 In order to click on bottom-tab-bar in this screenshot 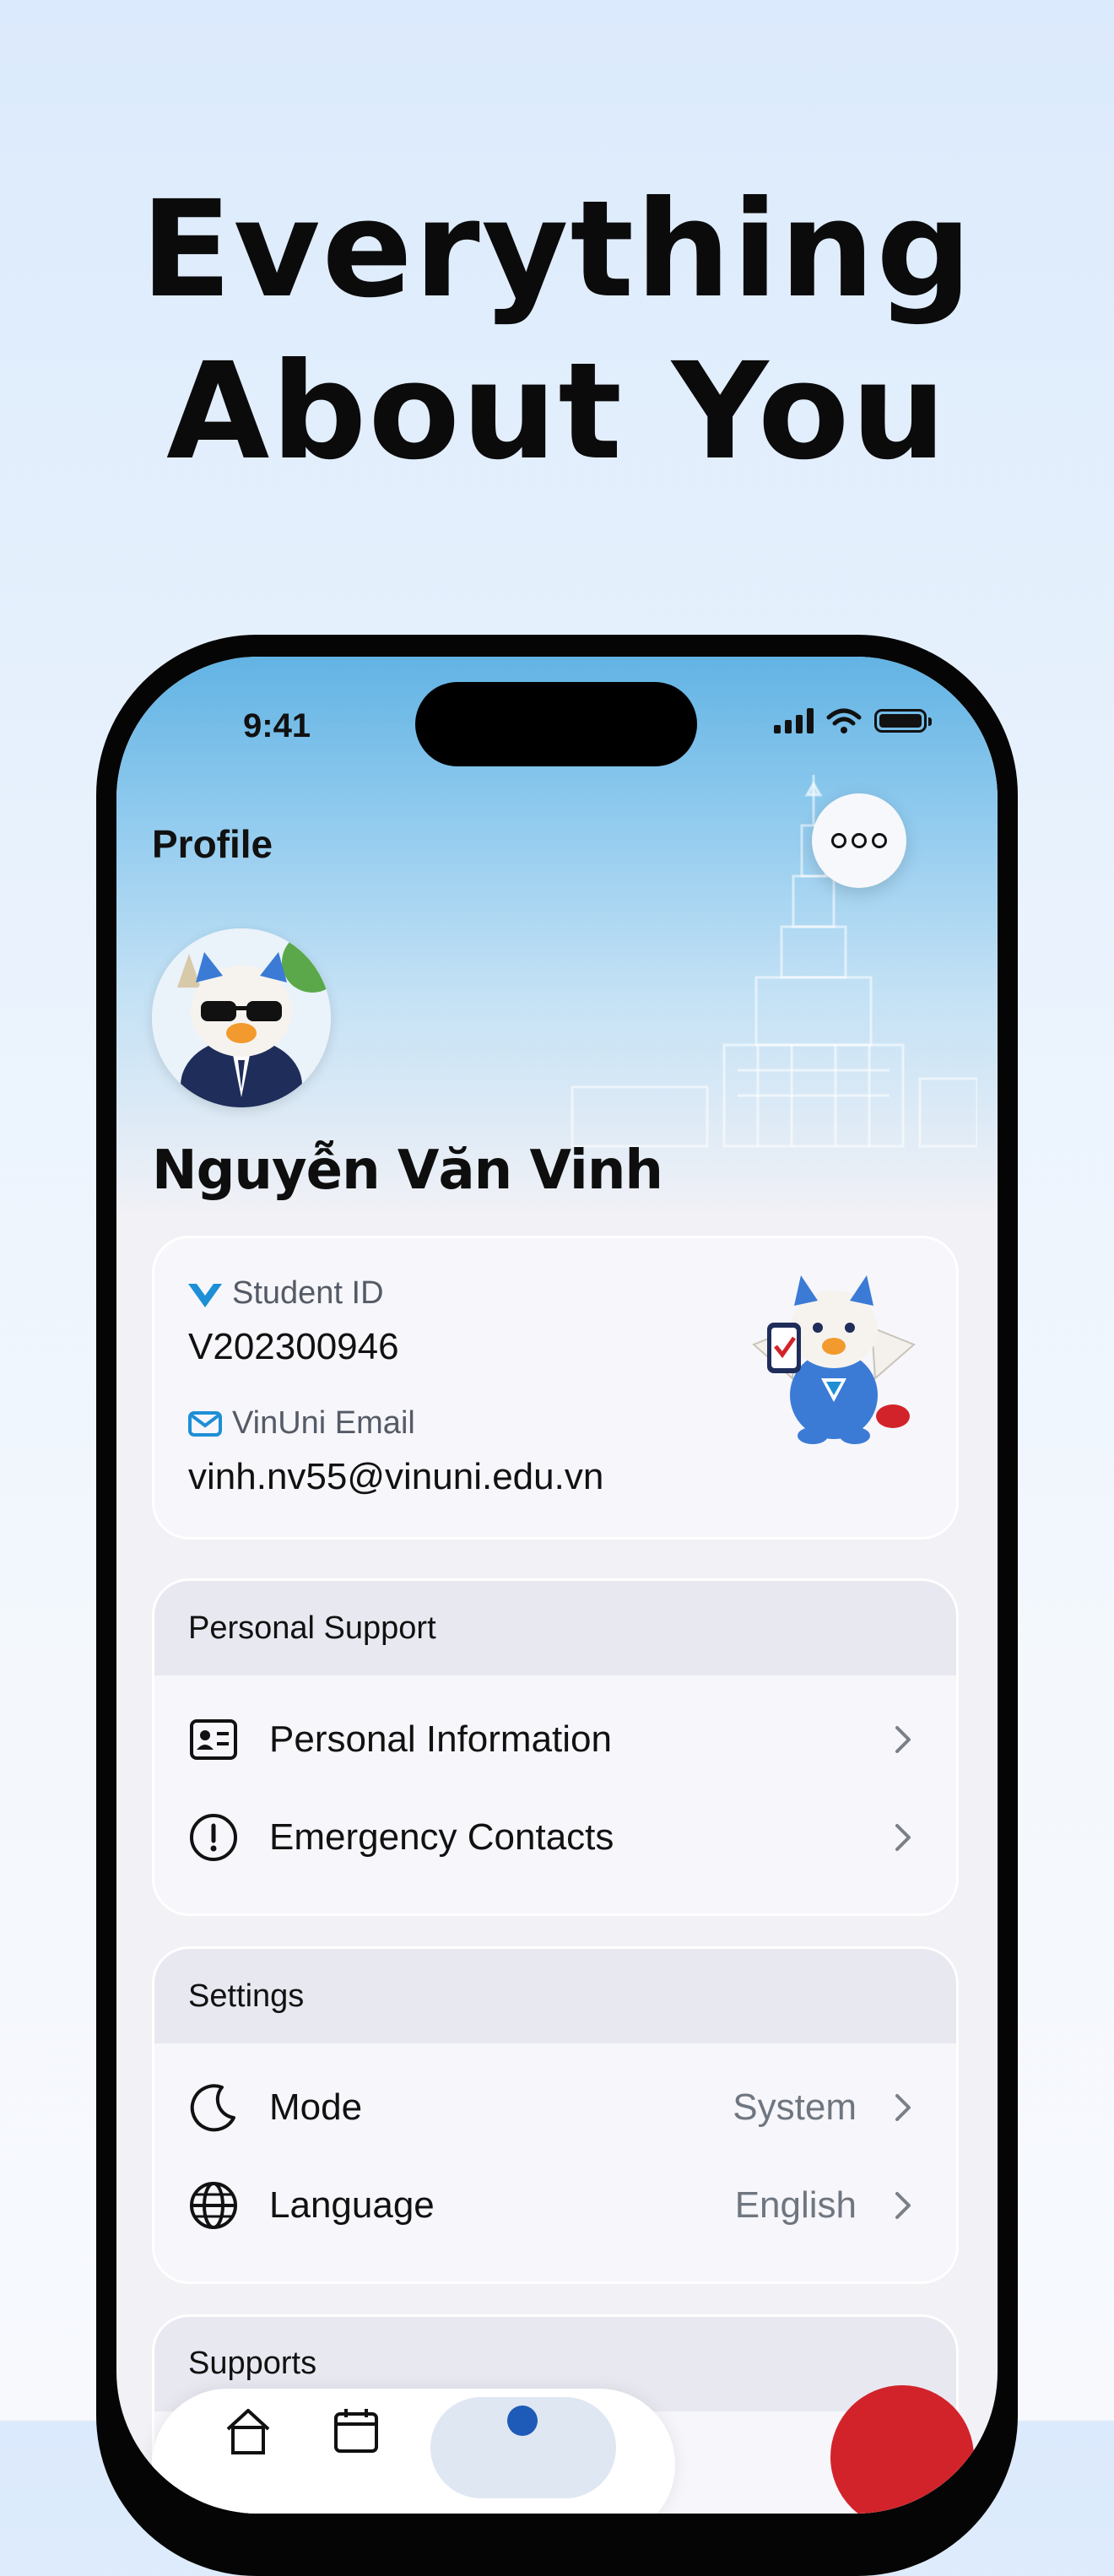, I will do `click(413, 2451)`.